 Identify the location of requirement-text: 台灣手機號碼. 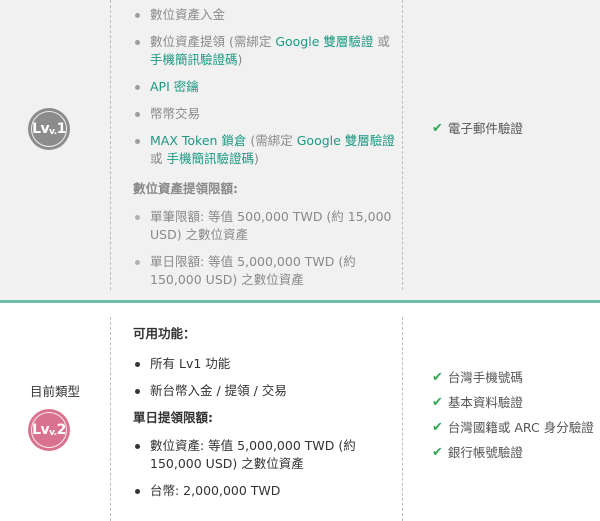
(485, 377).